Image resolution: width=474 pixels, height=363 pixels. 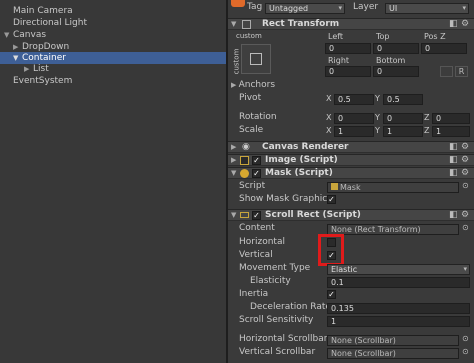 I want to click on scroll-sensitivity-label: Scroll Sensitivity, so click(x=276, y=320).